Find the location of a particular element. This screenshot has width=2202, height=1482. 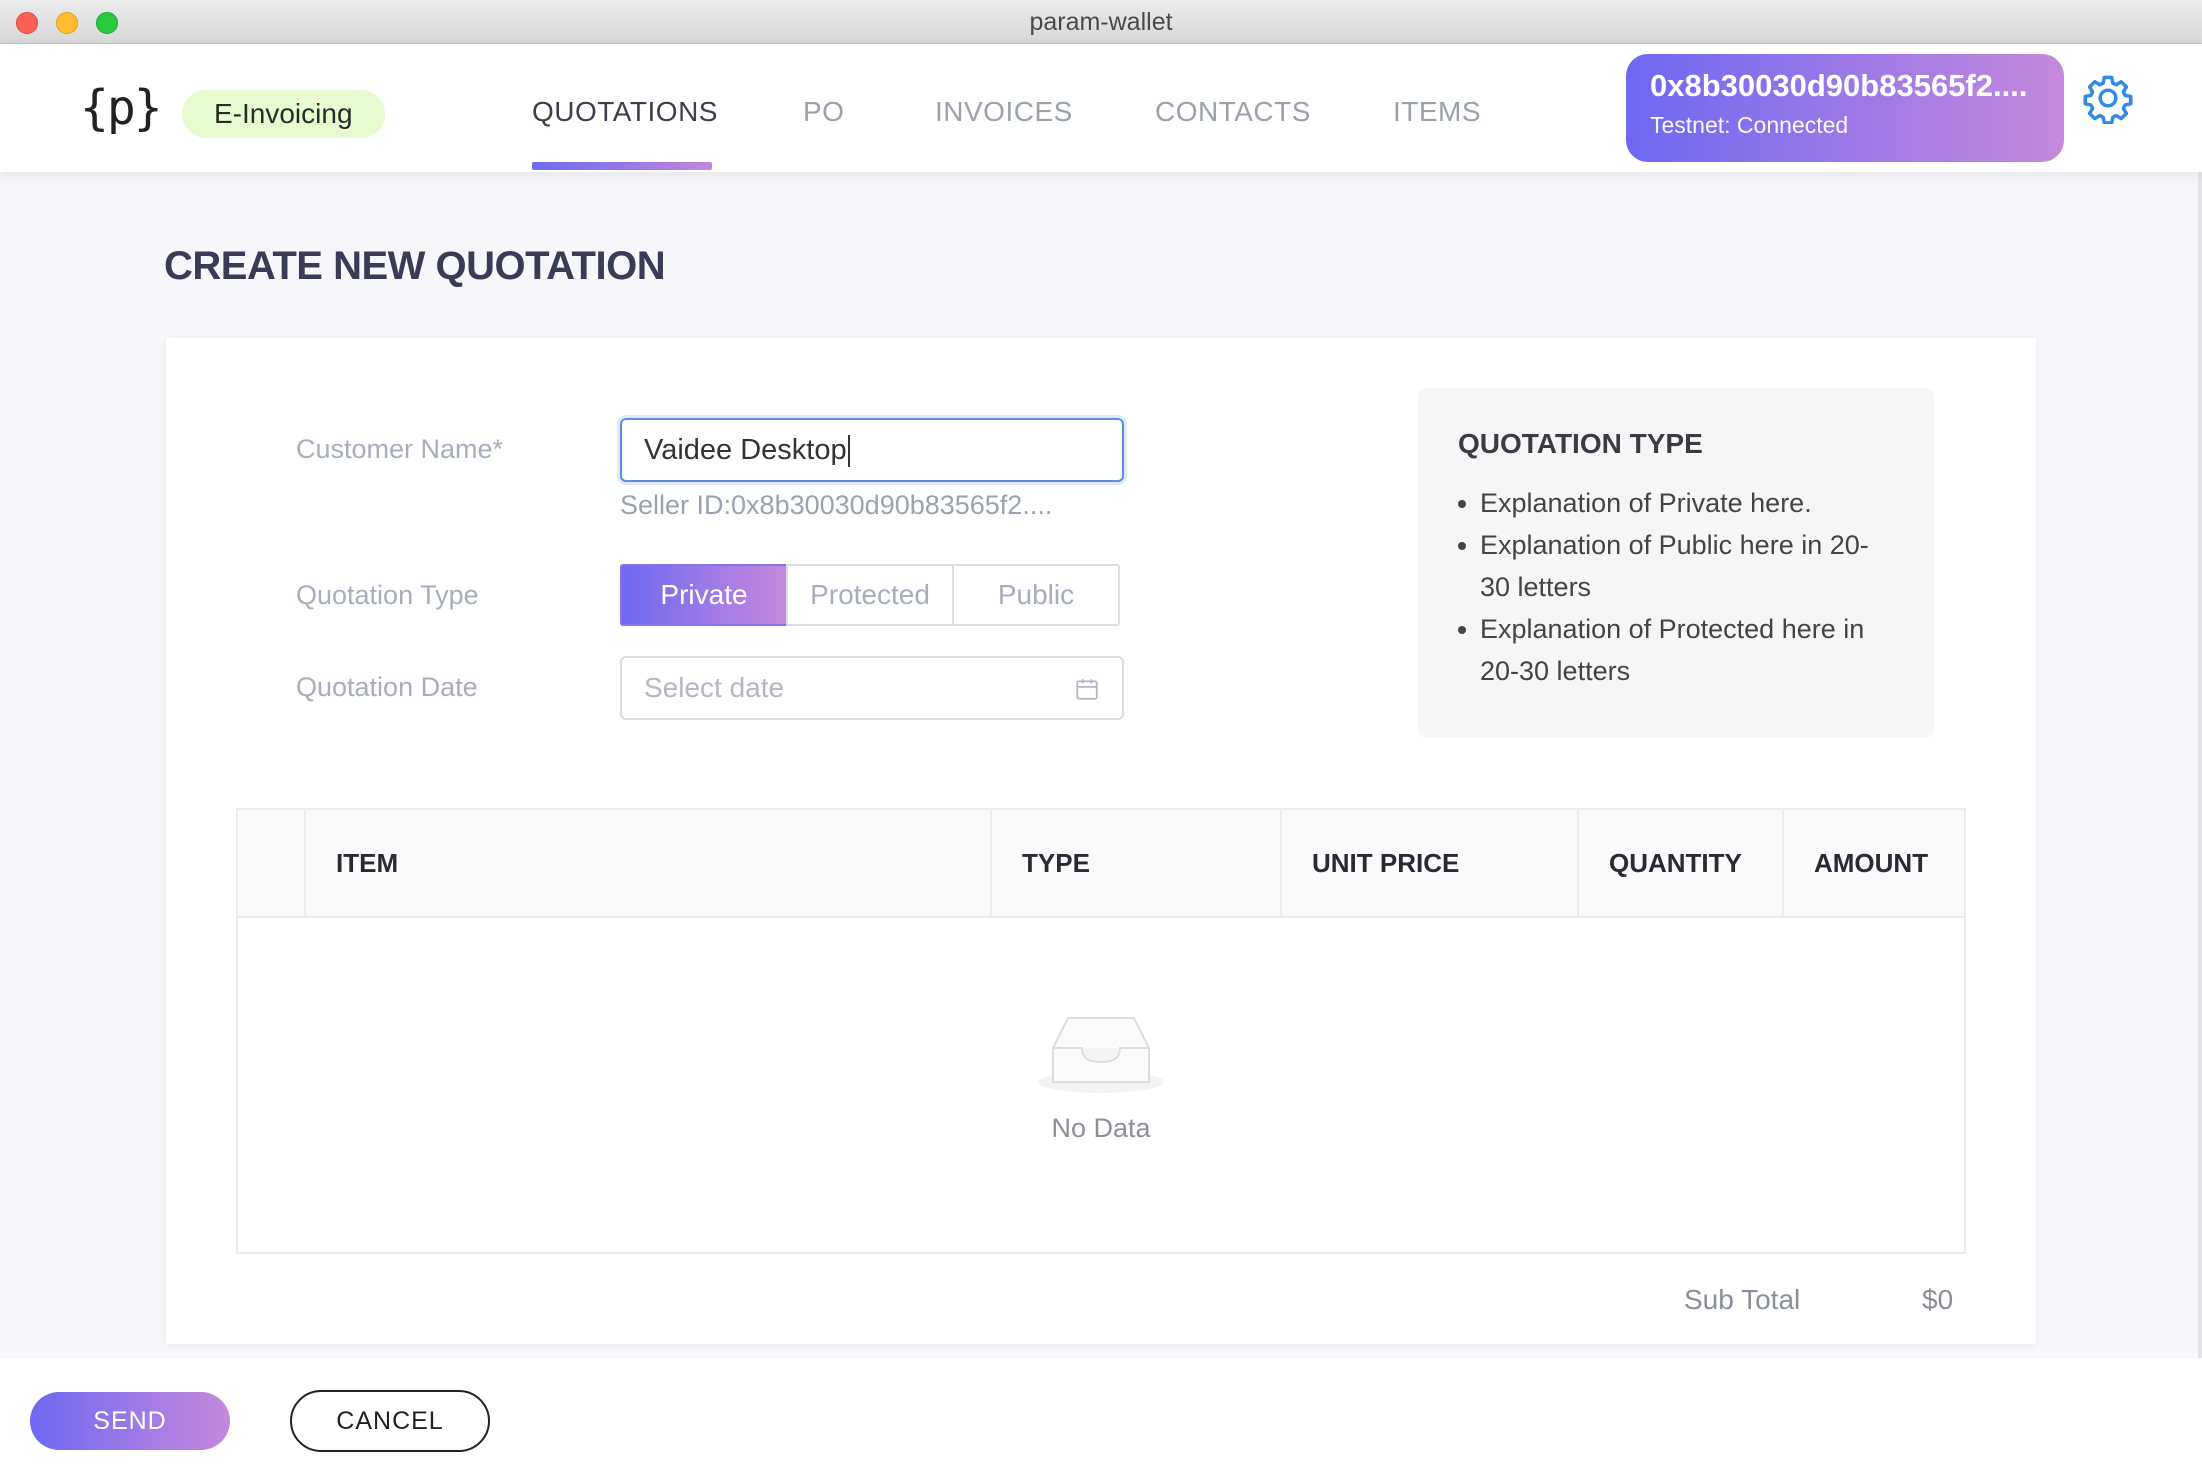

customer-name-value: Vaidee Desktop is located at coordinates (745, 450).